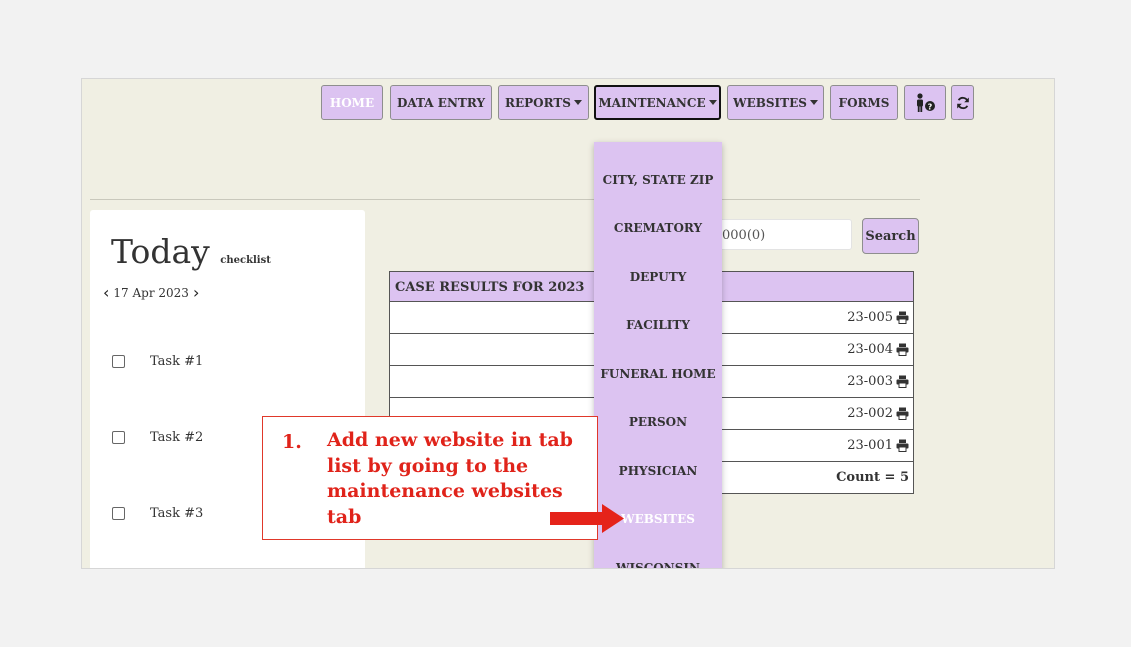 The image size is (1131, 647). What do you see at coordinates (106, 292) in the screenshot?
I see `chevron-left-icon: ‹` at bounding box center [106, 292].